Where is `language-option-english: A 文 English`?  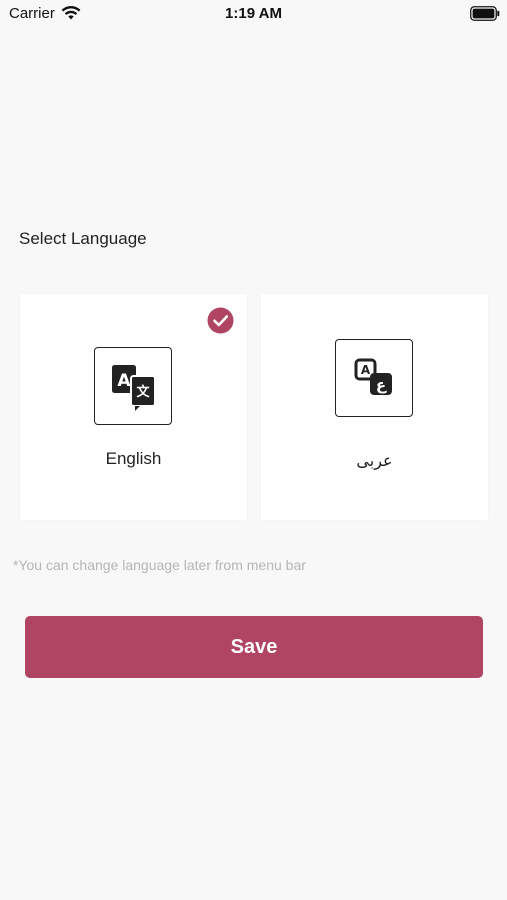 language-option-english: A 文 English is located at coordinates (133, 407).